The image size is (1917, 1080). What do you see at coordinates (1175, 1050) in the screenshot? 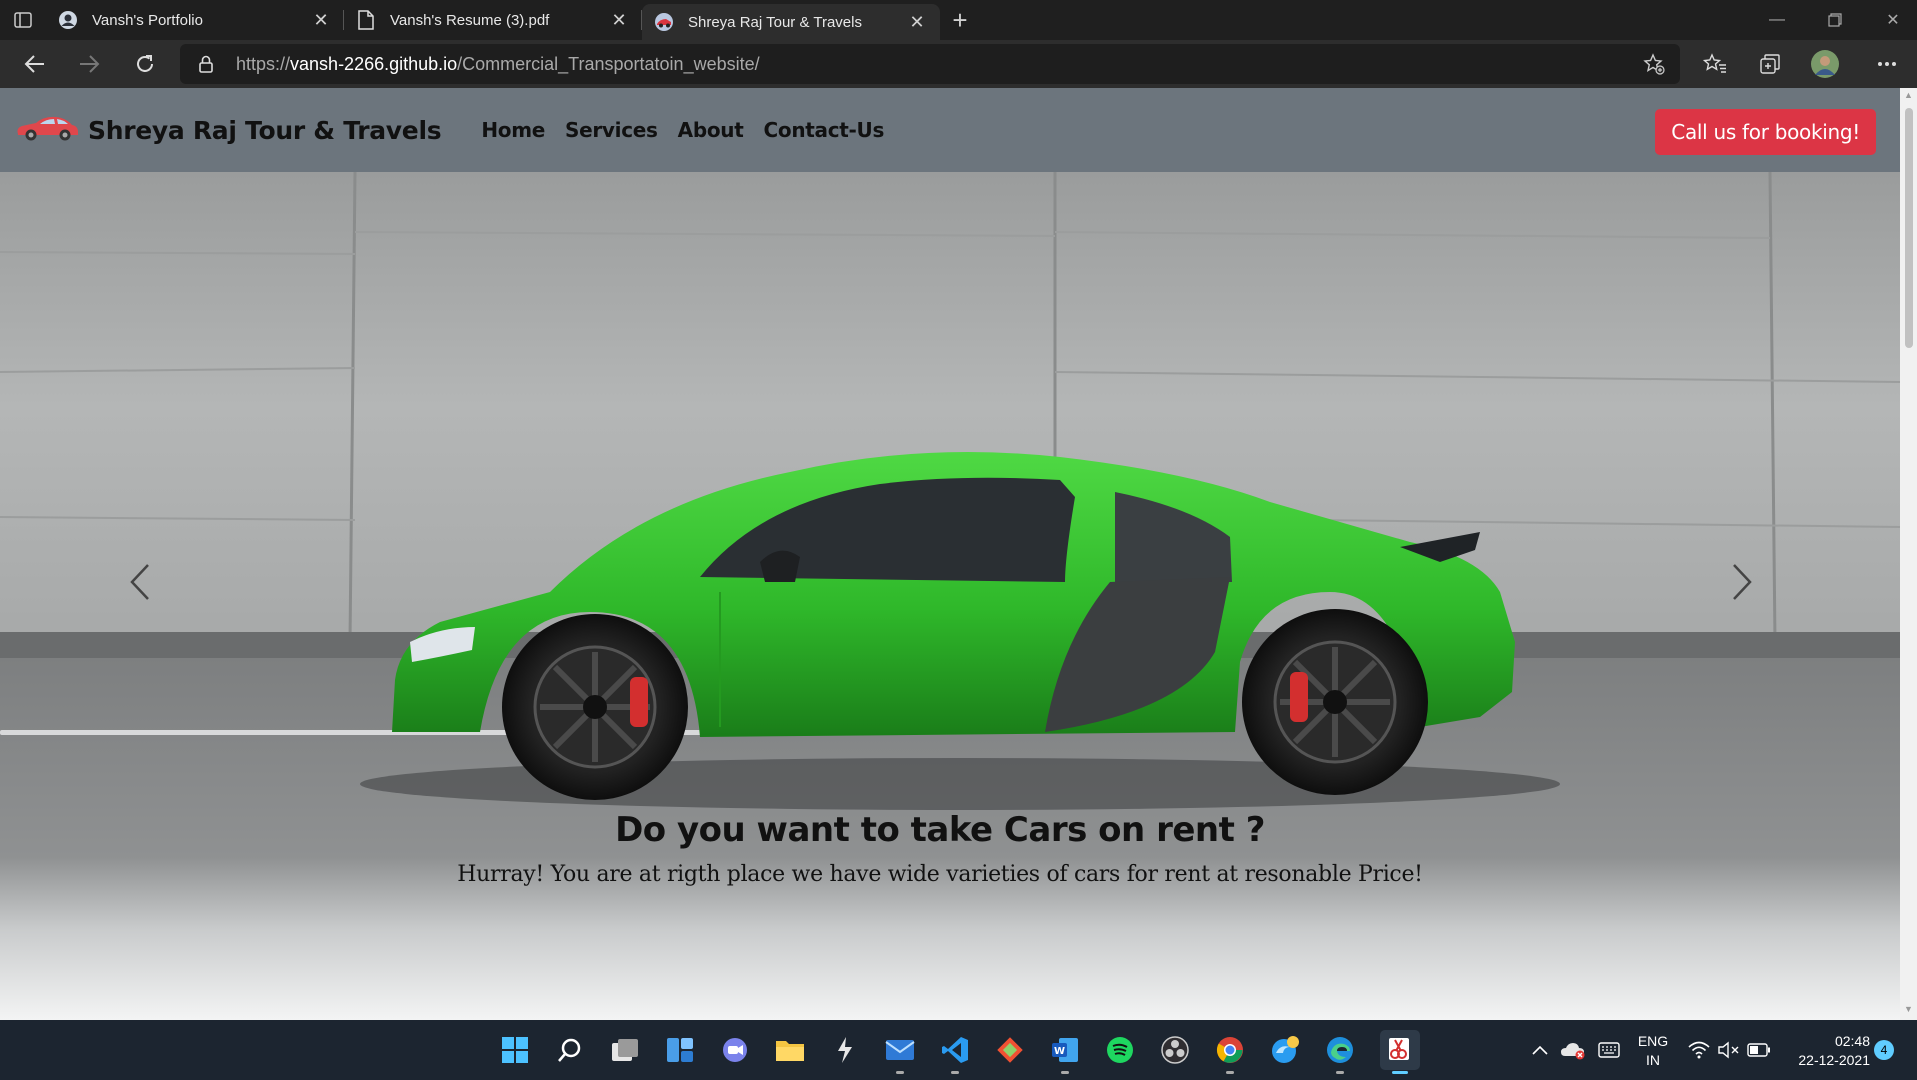
I see `obs-icon` at bounding box center [1175, 1050].